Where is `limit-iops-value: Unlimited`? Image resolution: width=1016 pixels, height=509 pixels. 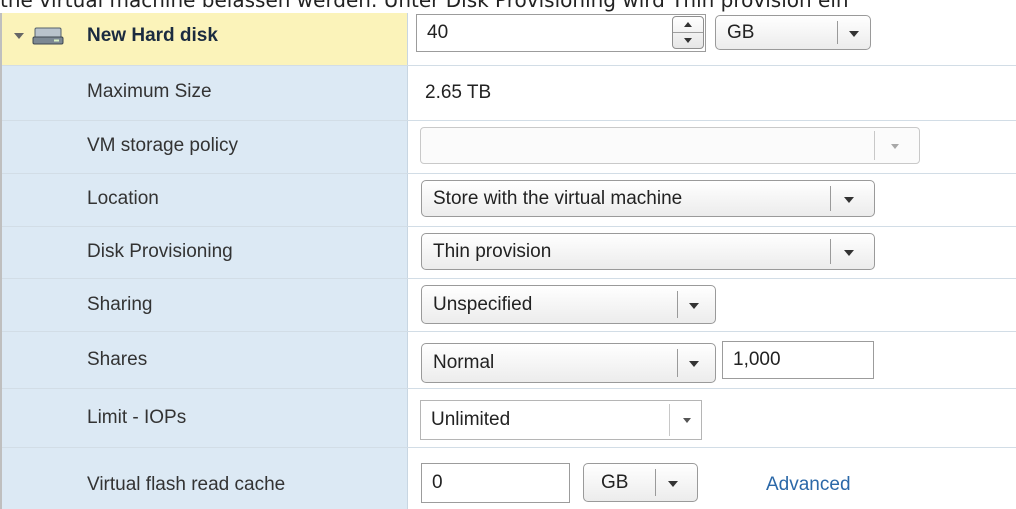
limit-iops-value: Unlimited is located at coordinates (471, 419).